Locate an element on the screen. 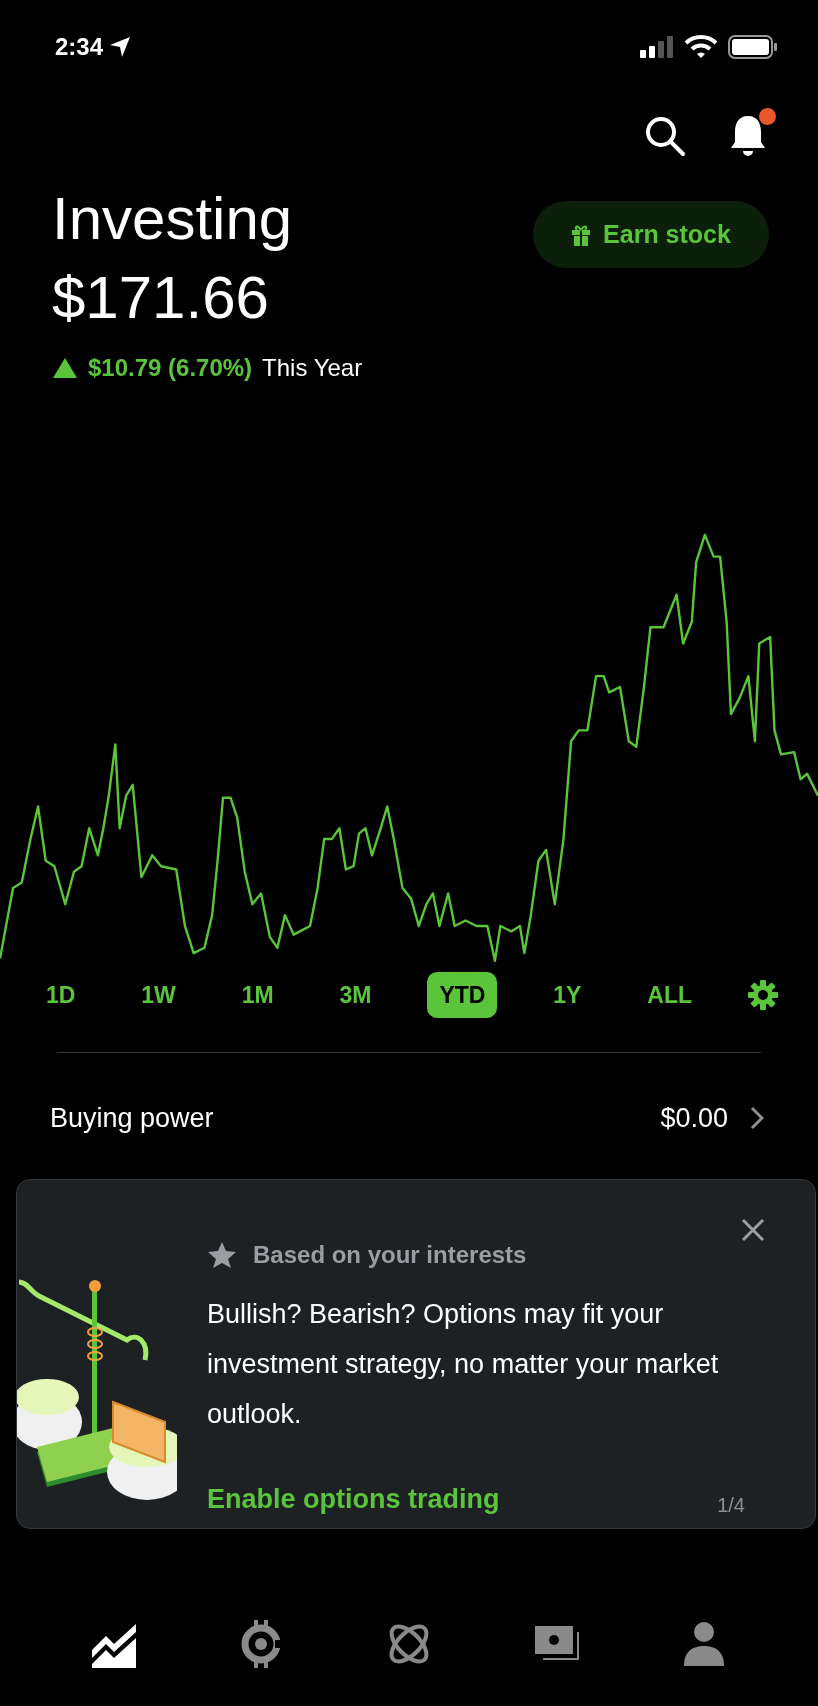  close-icon is located at coordinates (753, 1230).